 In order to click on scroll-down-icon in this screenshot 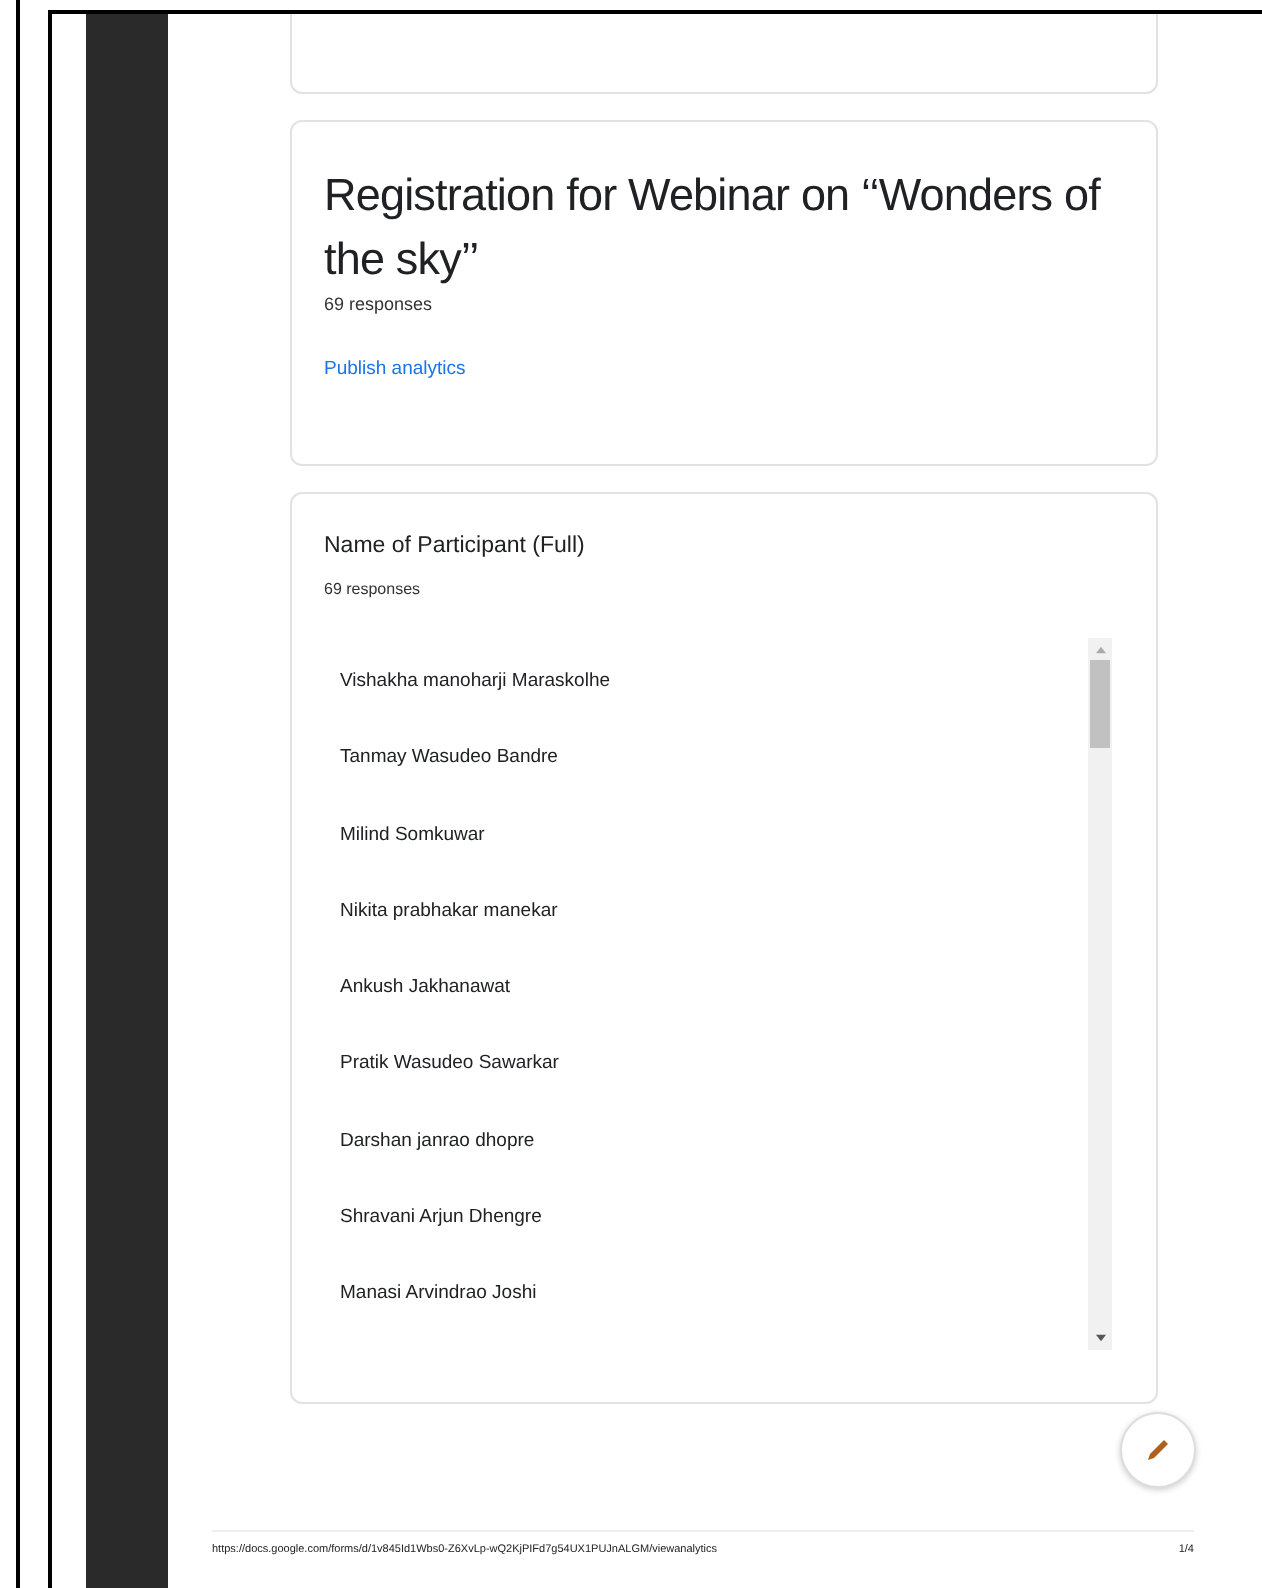, I will do `click(1100, 1338)`.